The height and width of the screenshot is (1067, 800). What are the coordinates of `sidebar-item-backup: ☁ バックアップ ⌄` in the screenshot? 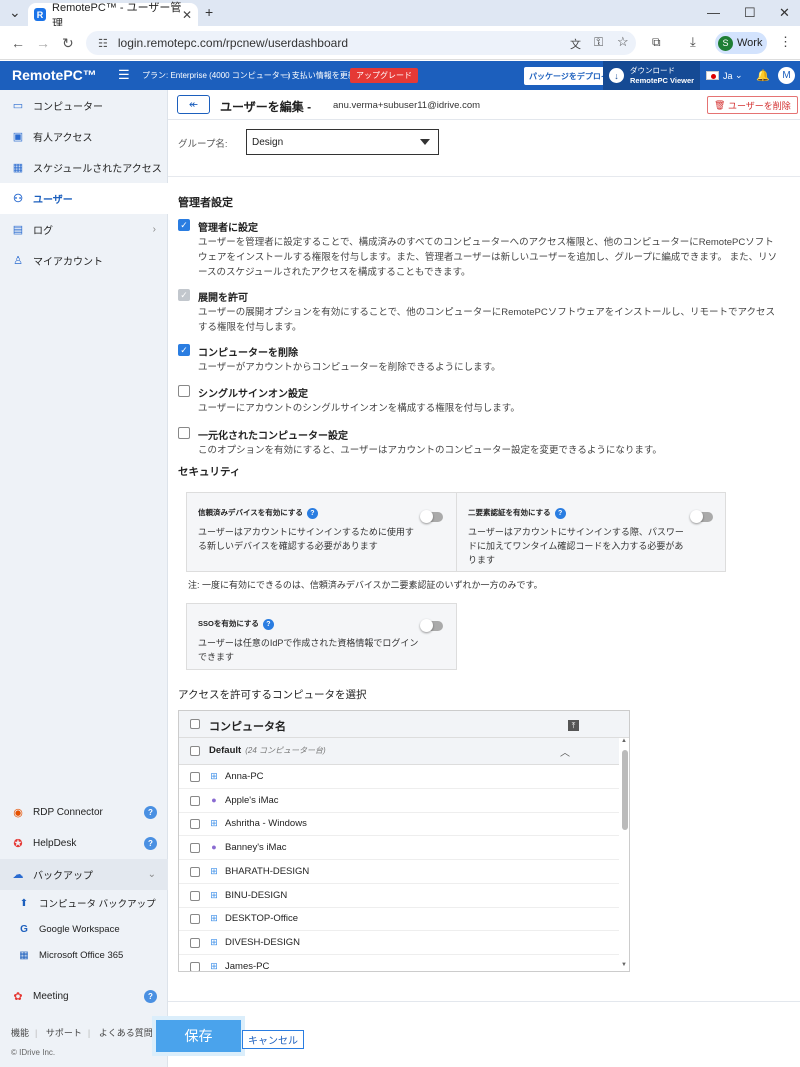 It's located at (84, 874).